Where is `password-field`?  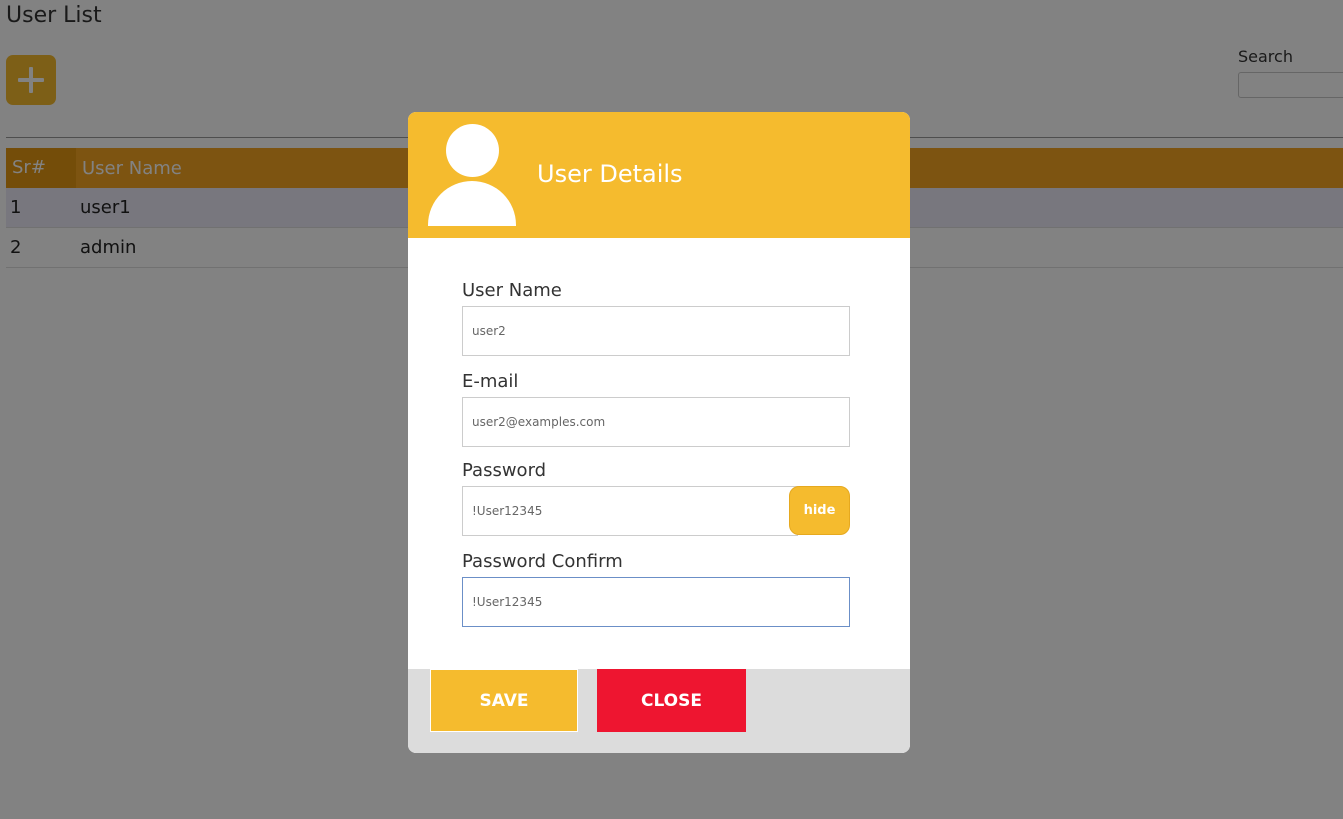
password-field is located at coordinates (630, 511).